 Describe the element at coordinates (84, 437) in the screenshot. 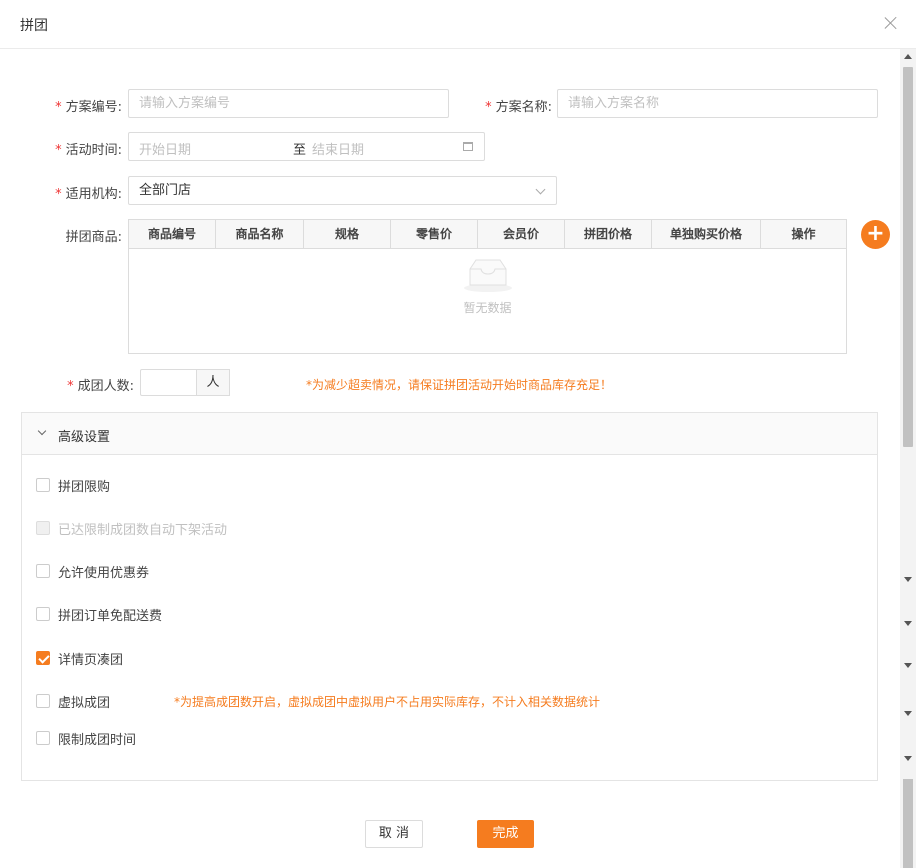

I see `advanced-settings-title: 高级设置` at that location.